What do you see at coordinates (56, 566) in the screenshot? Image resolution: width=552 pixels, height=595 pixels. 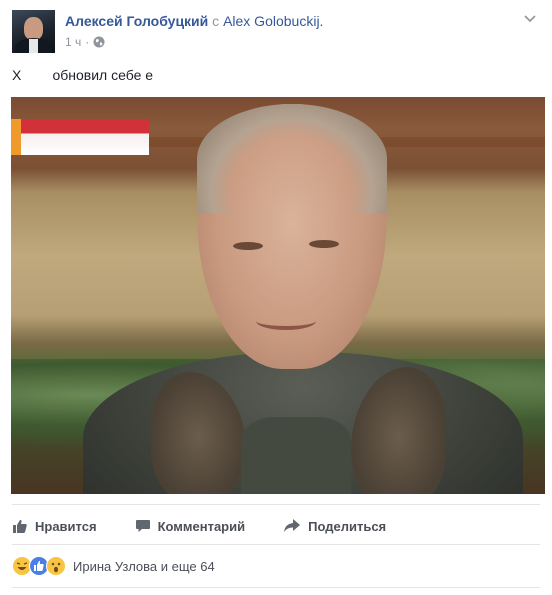 I see `wow-reaction-icon` at bounding box center [56, 566].